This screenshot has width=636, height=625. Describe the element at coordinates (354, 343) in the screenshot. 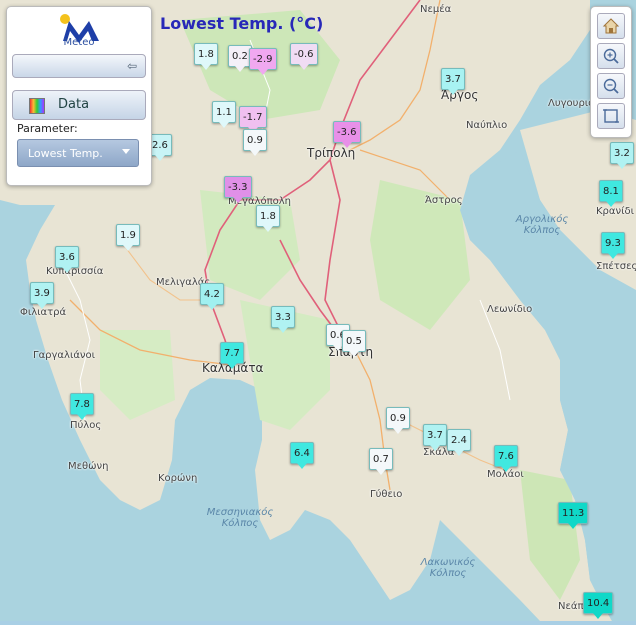

I see `temp-marker: 0.5` at that location.